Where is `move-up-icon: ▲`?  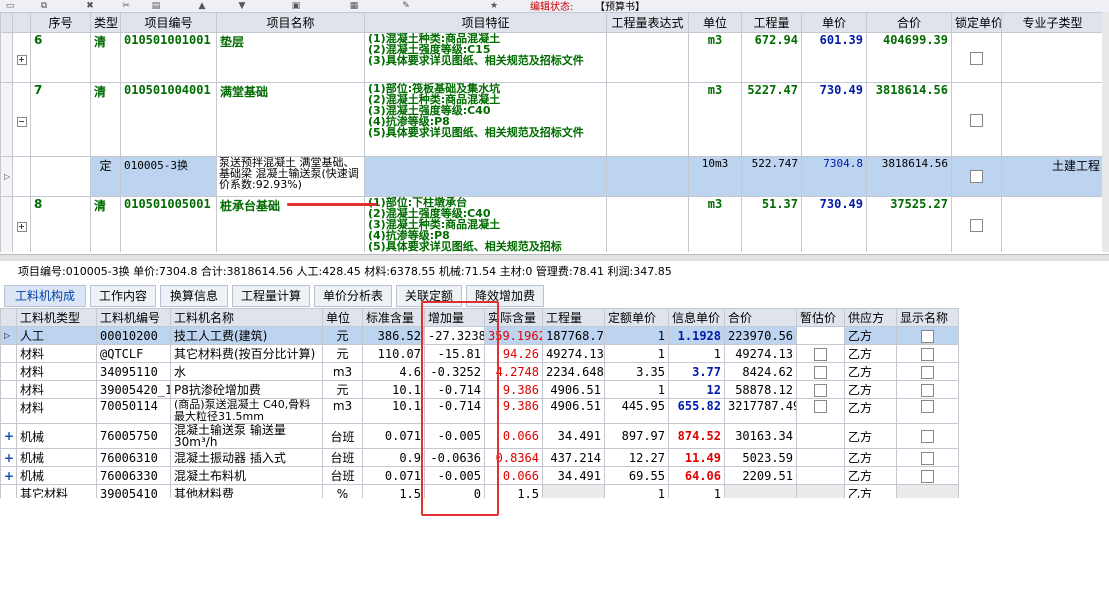
move-up-icon: ▲ is located at coordinates (202, 6).